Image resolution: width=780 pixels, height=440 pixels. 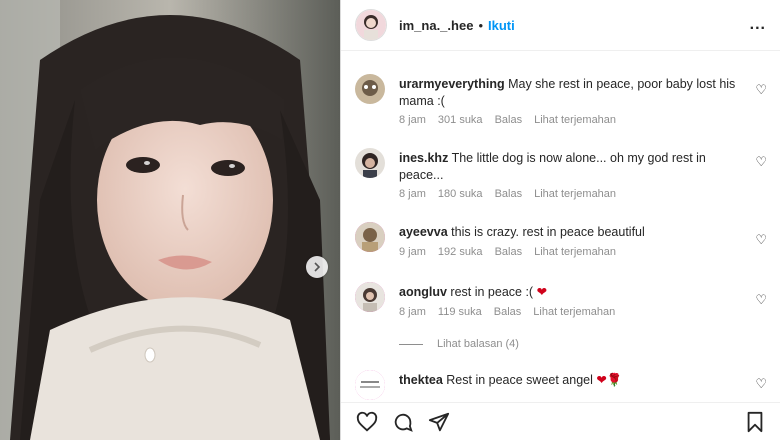 I want to click on comment-username: ayeevva, so click(x=423, y=232).